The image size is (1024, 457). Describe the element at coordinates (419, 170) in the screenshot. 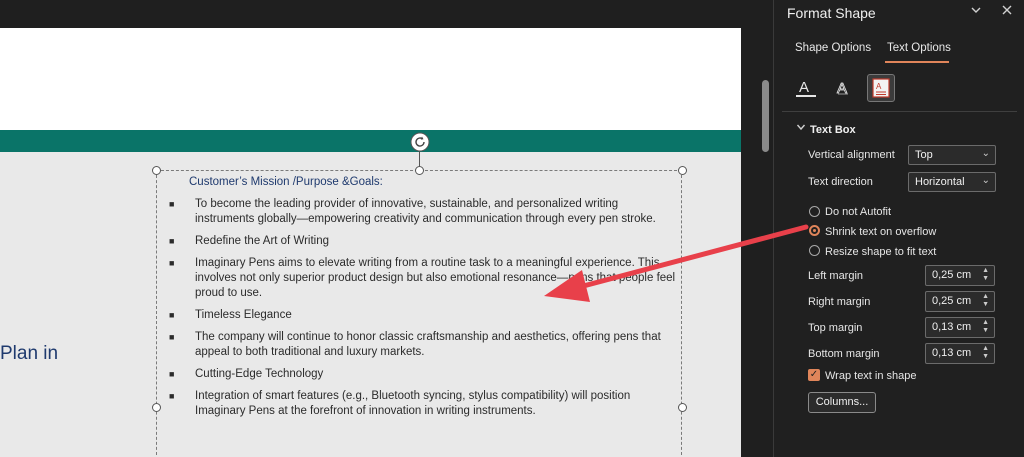

I see `resize-handle-top` at that location.